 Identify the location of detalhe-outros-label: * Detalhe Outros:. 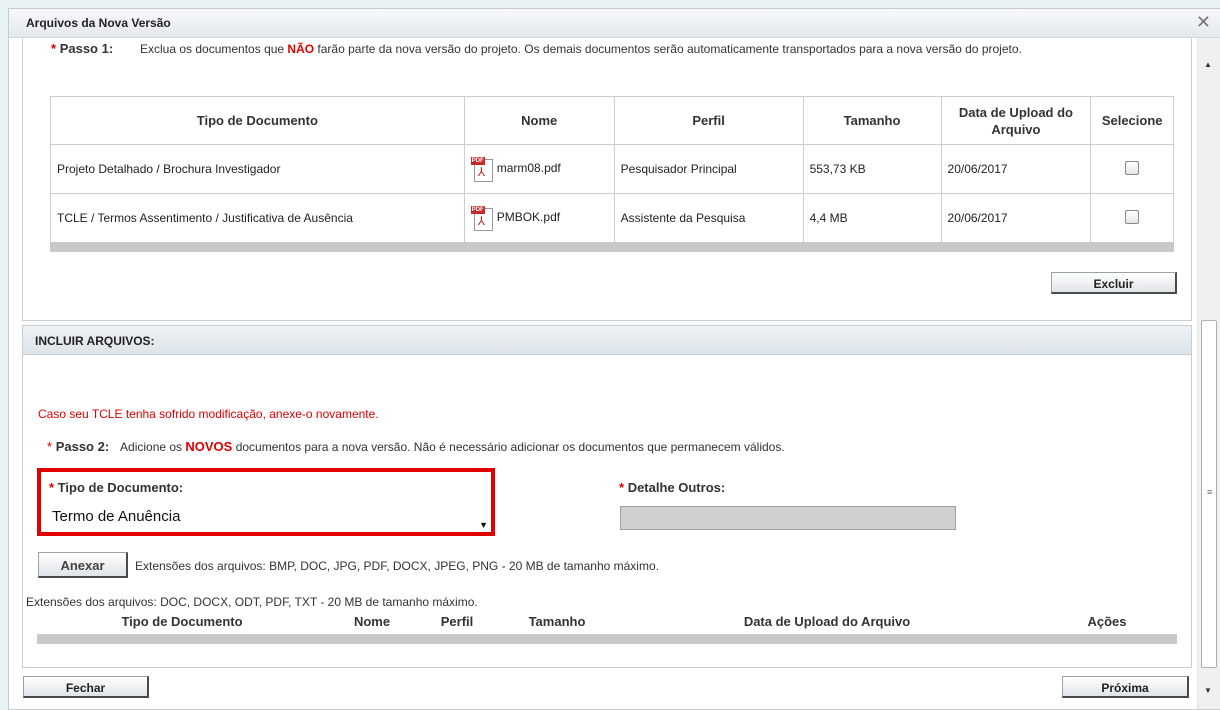
(672, 487).